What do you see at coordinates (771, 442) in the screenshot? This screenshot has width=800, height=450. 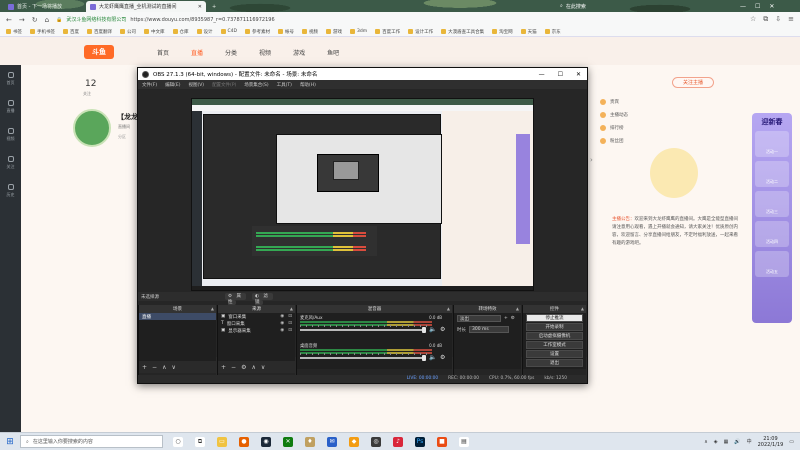 I see `clock: 21:09 2022/1/19` at bounding box center [771, 442].